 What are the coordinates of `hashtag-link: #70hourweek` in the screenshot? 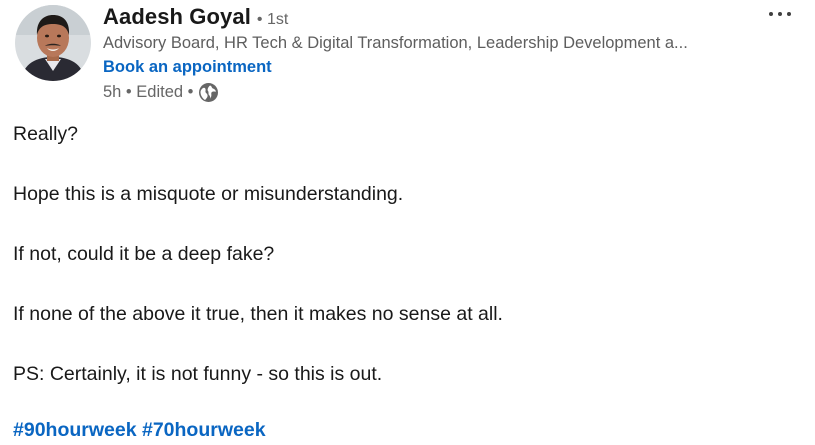 It's located at (204, 430).